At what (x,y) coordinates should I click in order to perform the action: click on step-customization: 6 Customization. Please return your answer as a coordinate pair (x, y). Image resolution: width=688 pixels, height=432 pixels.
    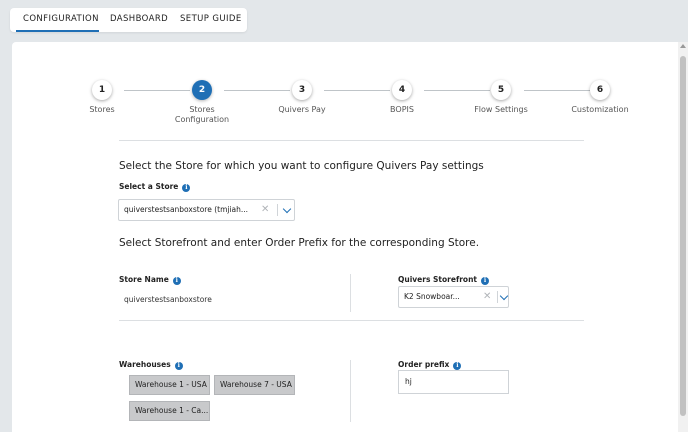
    Looking at the image, I should click on (600, 97).